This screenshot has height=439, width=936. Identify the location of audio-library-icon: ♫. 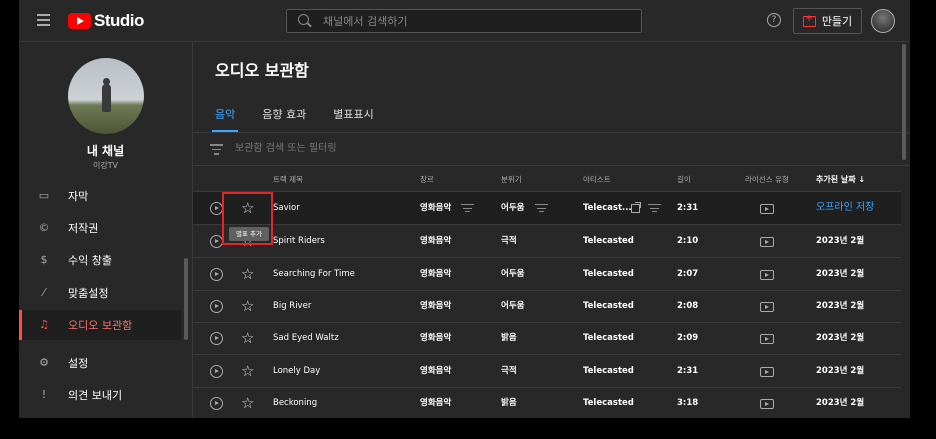
(44, 324).